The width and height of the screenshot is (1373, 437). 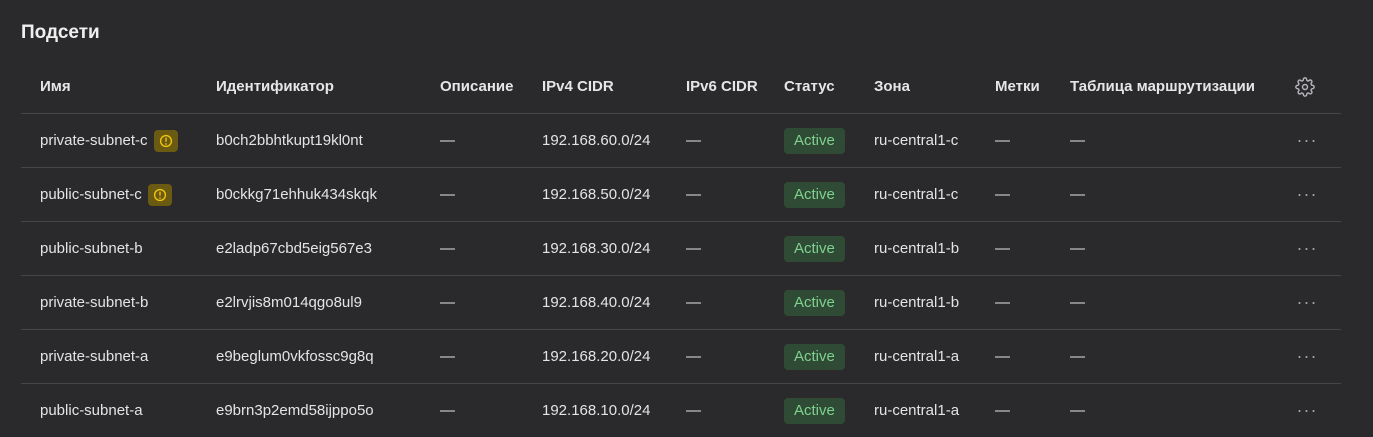 I want to click on cell-ipv4: 192.168.10.0/24, so click(x=596, y=410).